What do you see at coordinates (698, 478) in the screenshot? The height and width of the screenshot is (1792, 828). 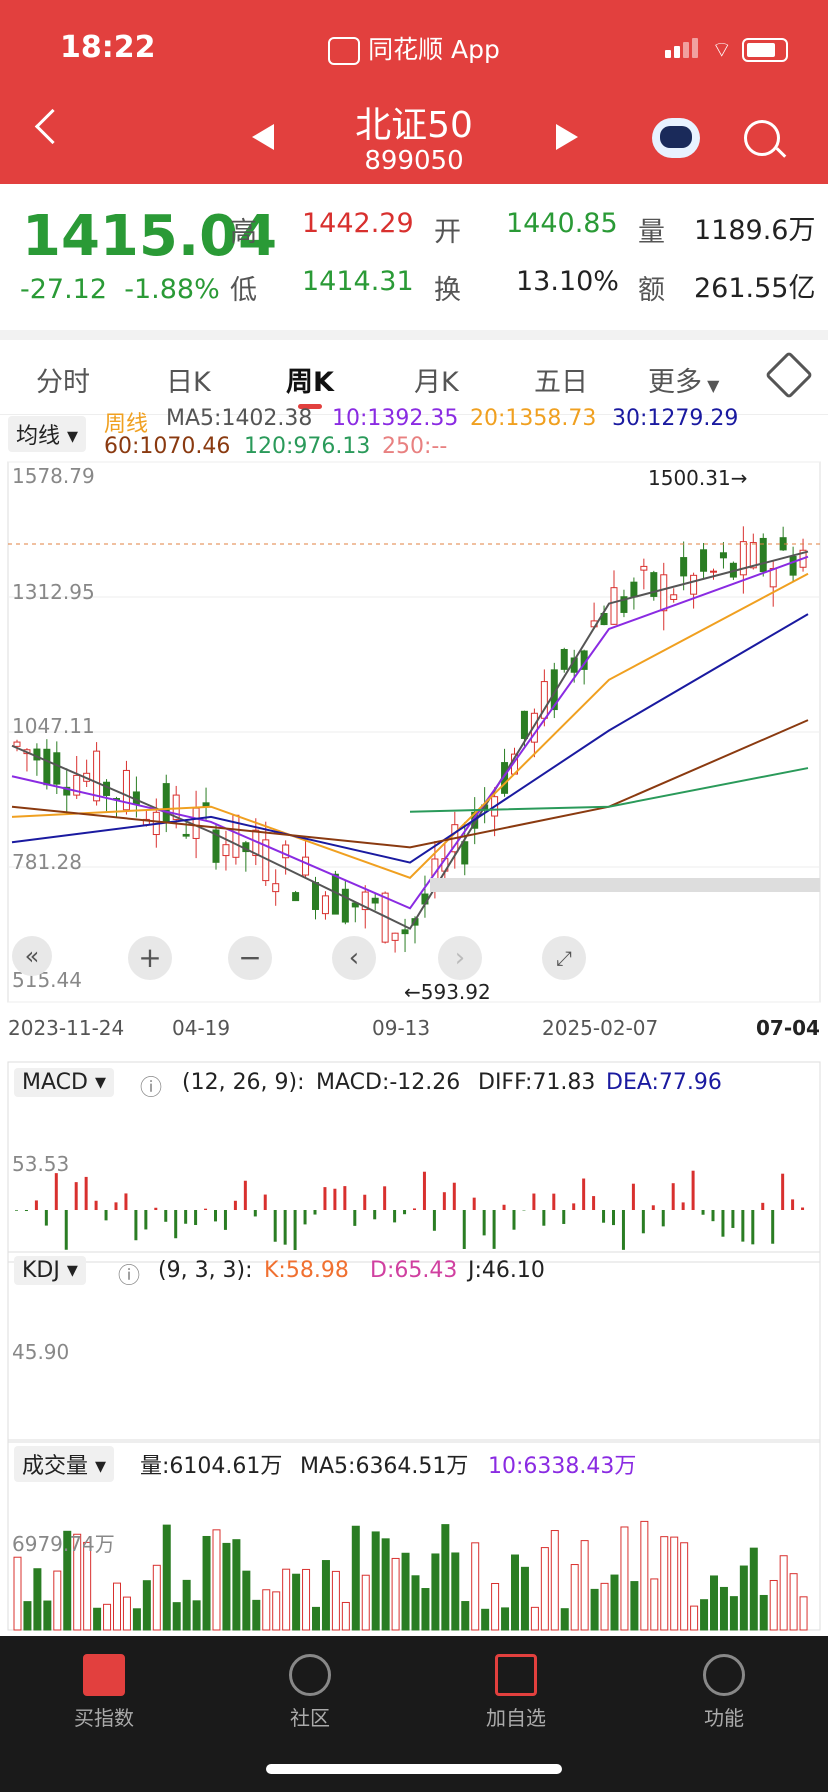 I see `high-marker: 1500.31→` at bounding box center [698, 478].